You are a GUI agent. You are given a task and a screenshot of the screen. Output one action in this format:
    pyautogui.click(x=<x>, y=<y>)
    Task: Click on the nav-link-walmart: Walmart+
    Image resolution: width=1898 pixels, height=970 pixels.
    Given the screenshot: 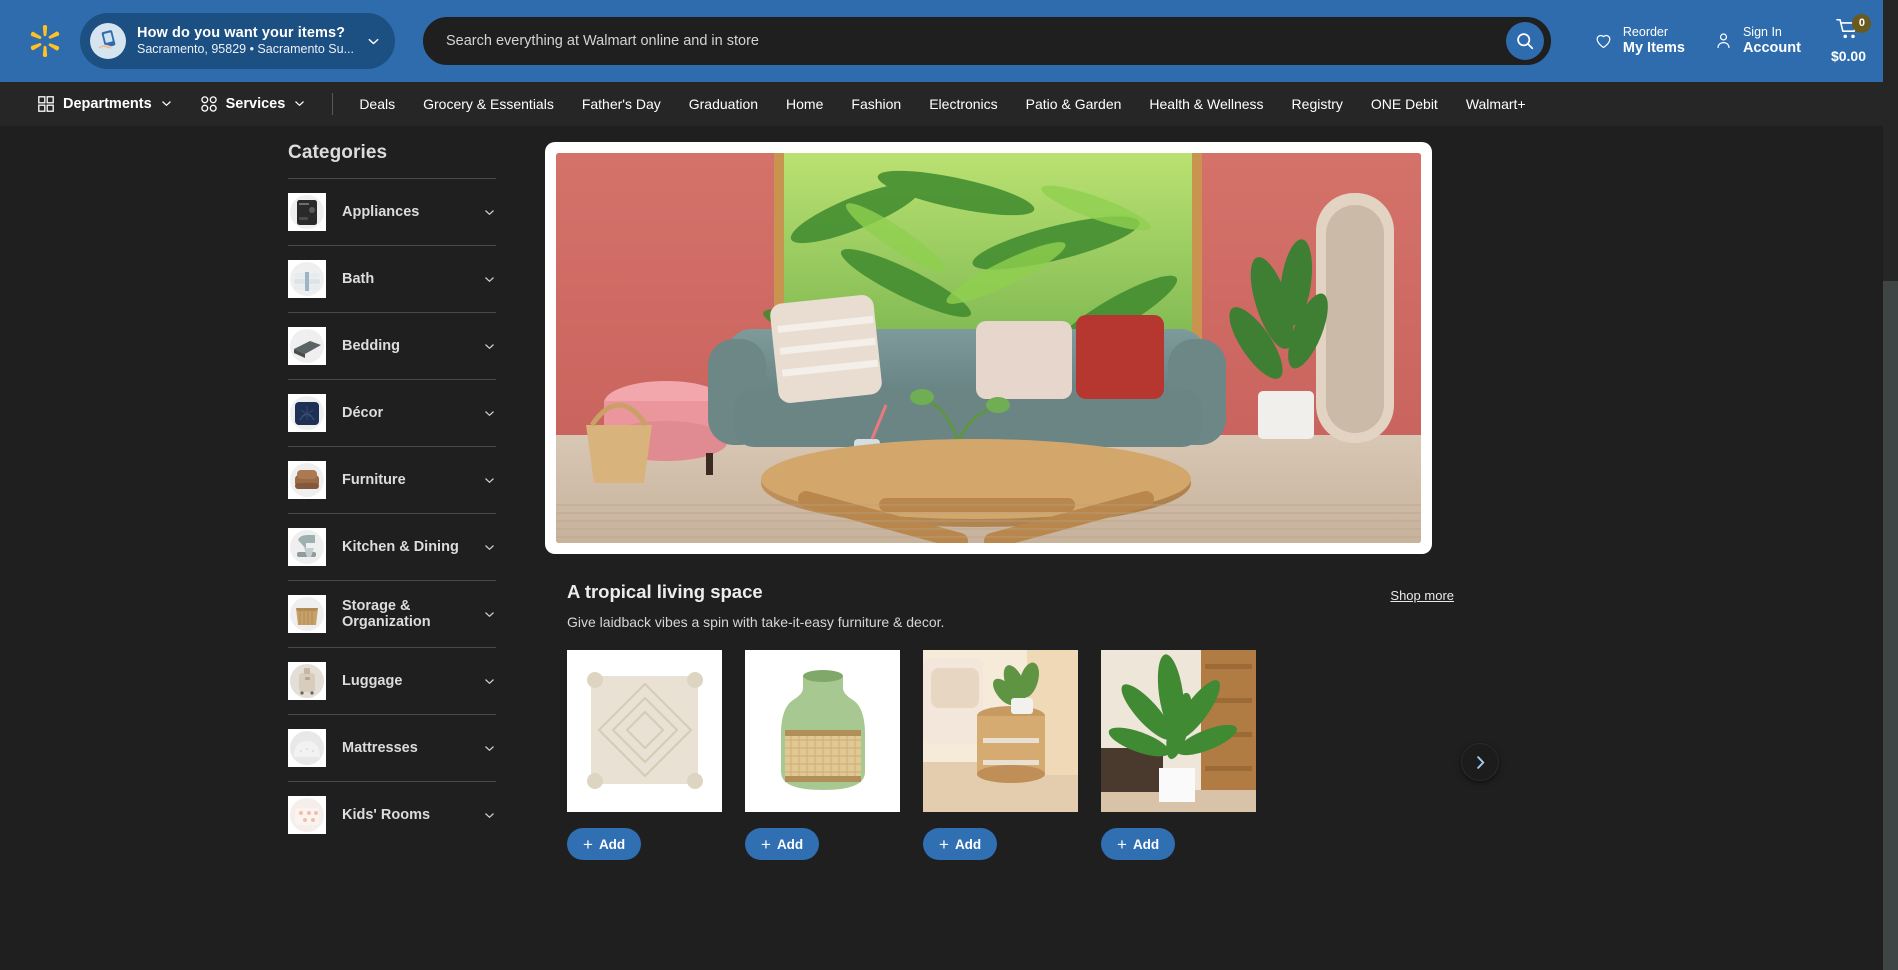 What is the action you would take?
    pyautogui.click(x=1496, y=104)
    